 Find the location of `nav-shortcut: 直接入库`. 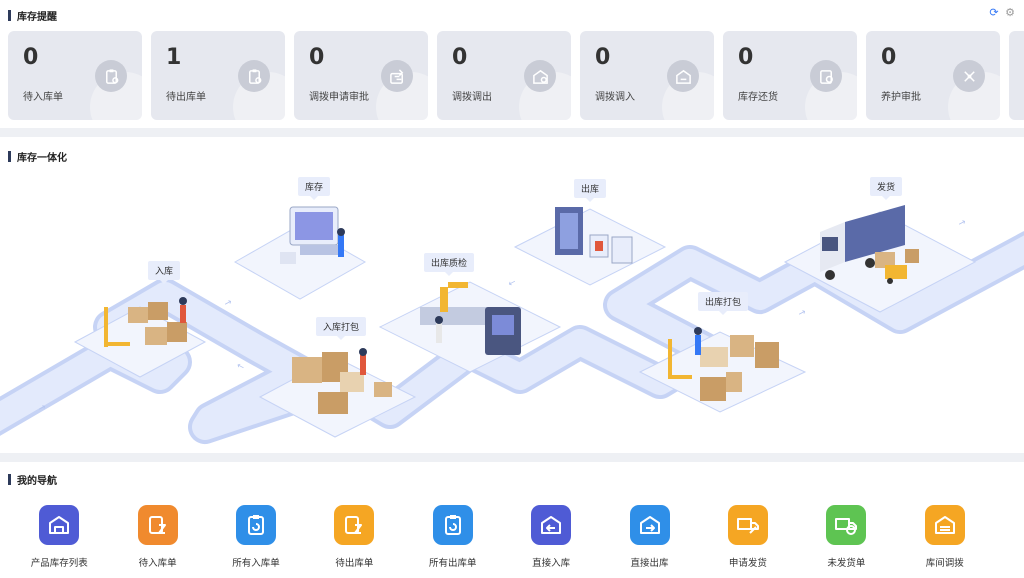

nav-shortcut: 直接入库 is located at coordinates (551, 537).